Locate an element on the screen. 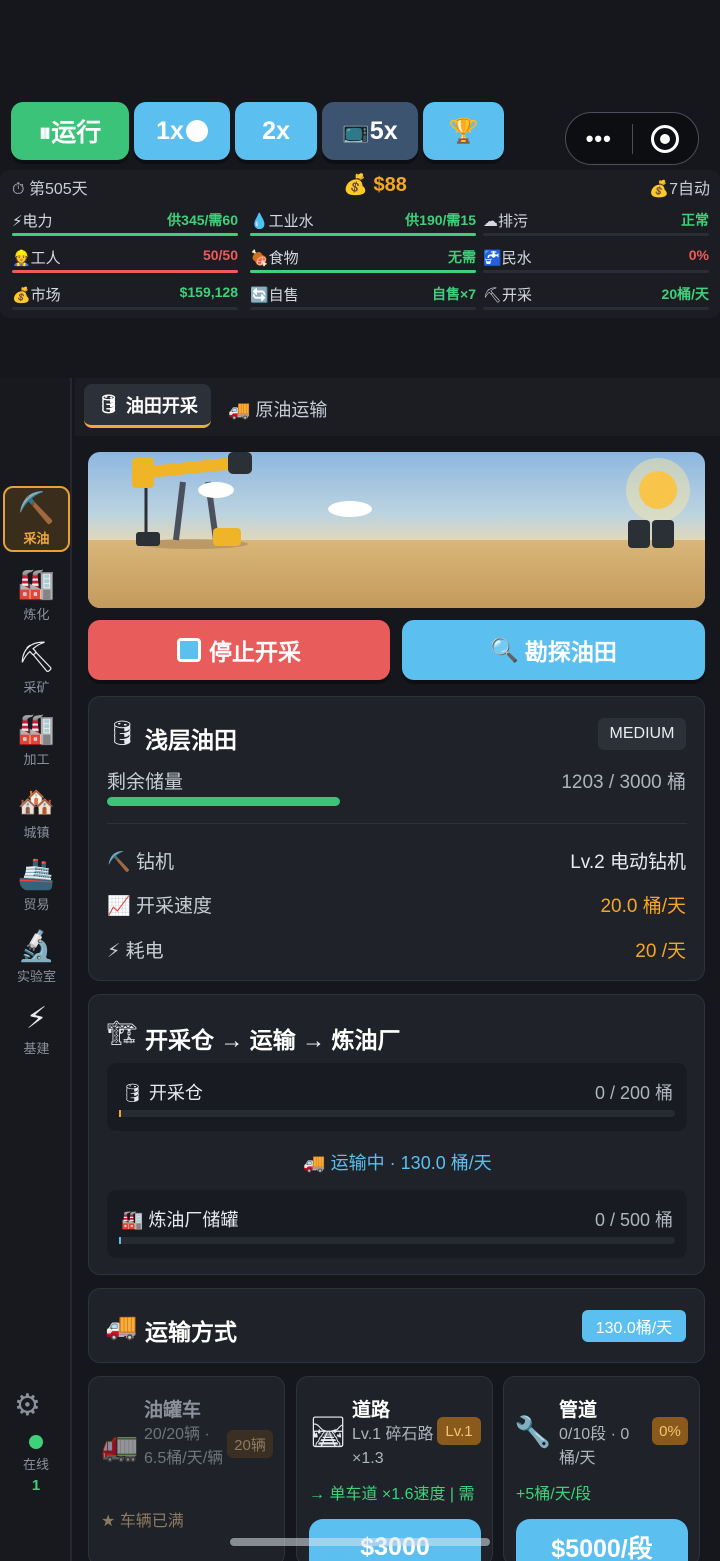 This screenshot has width=720, height=1561. tab-crude-transport: 🚚 原油运输 is located at coordinates (277, 409).